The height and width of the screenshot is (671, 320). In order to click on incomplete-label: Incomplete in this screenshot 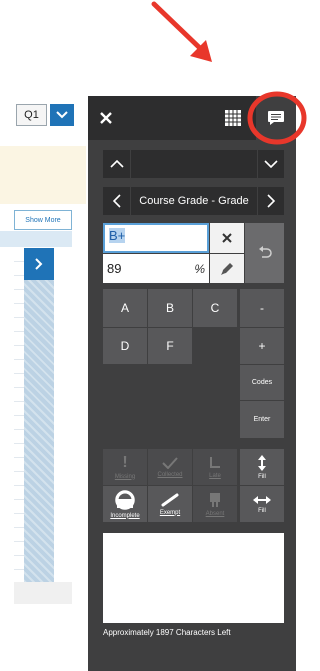, I will do `click(125, 515)`.